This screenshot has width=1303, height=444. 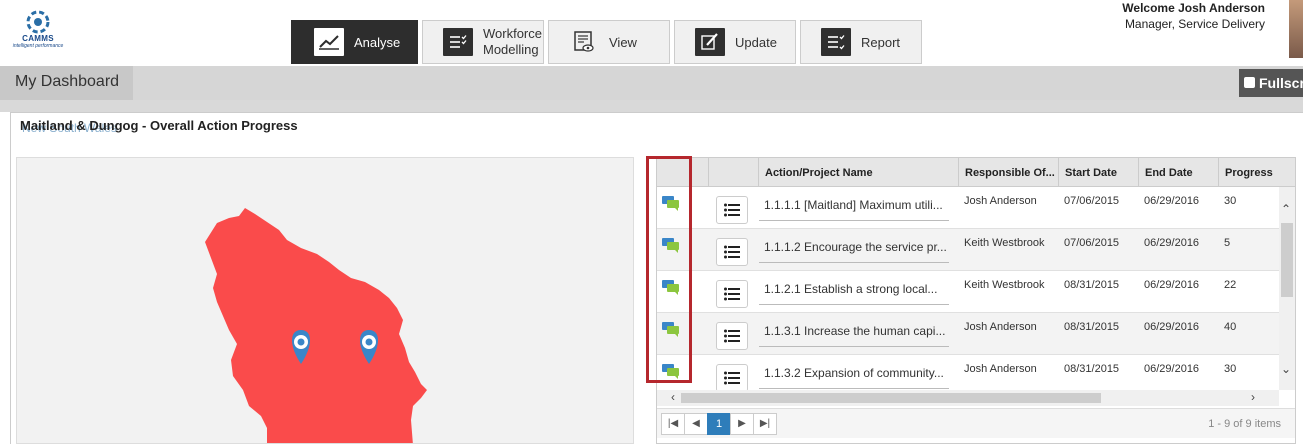 I want to click on header-actions, so click(x=733, y=172).